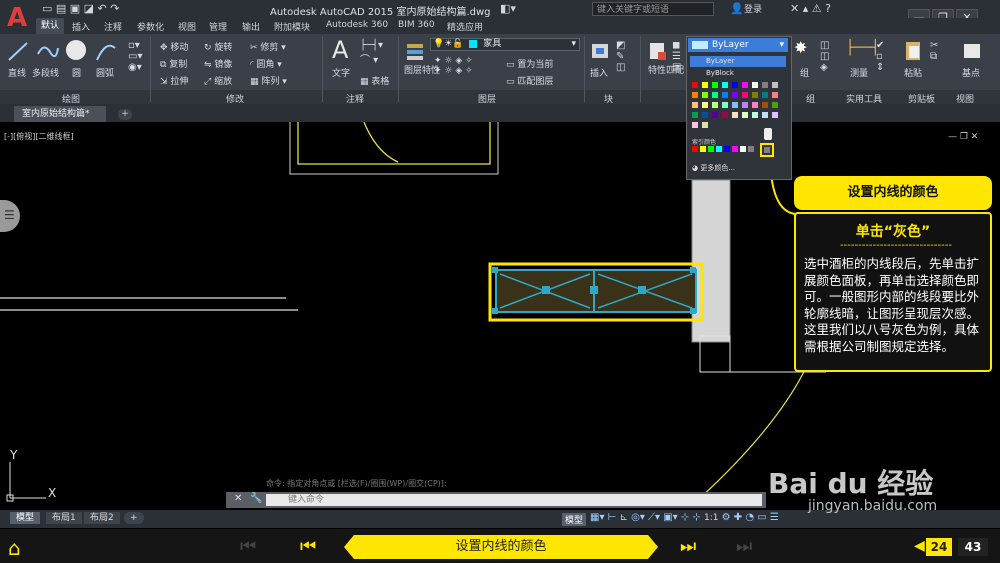  Describe the element at coordinates (971, 72) in the screenshot. I see `base-button: 基点` at that location.